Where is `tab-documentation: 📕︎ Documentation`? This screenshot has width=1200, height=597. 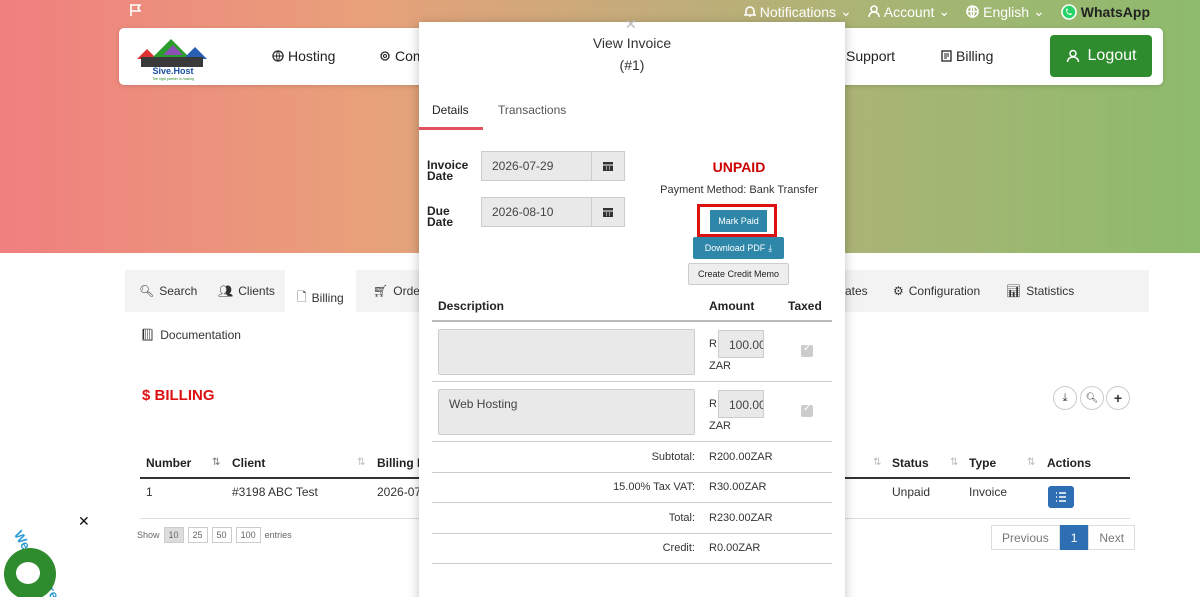
tab-documentation: 📕︎ Documentation is located at coordinates (190, 335).